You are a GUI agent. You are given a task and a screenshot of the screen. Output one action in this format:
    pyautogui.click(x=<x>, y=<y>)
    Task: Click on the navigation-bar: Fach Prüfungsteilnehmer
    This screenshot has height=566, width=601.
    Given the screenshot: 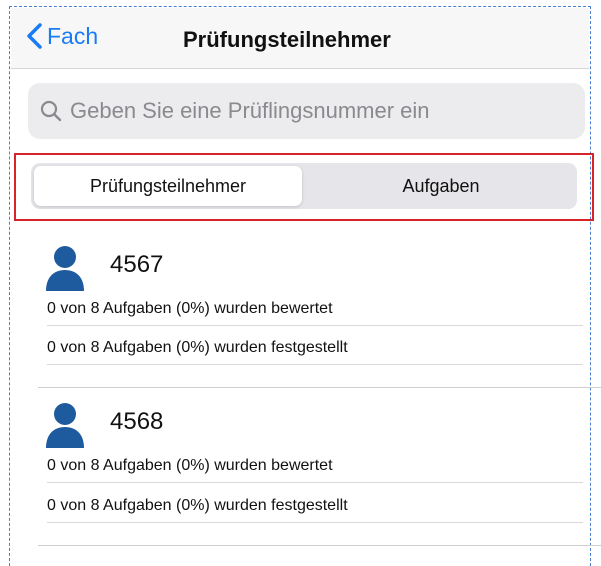 What is the action you would take?
    pyautogui.click(x=300, y=38)
    